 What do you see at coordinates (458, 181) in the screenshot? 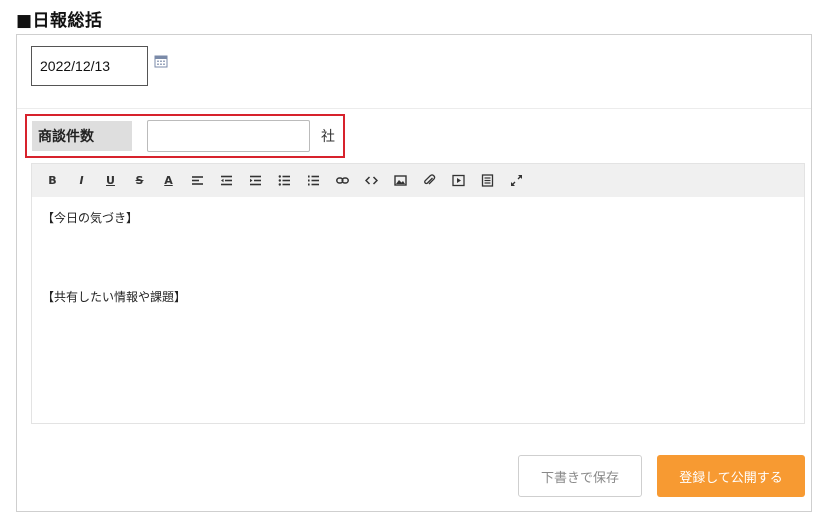
I see `video-icon` at bounding box center [458, 181].